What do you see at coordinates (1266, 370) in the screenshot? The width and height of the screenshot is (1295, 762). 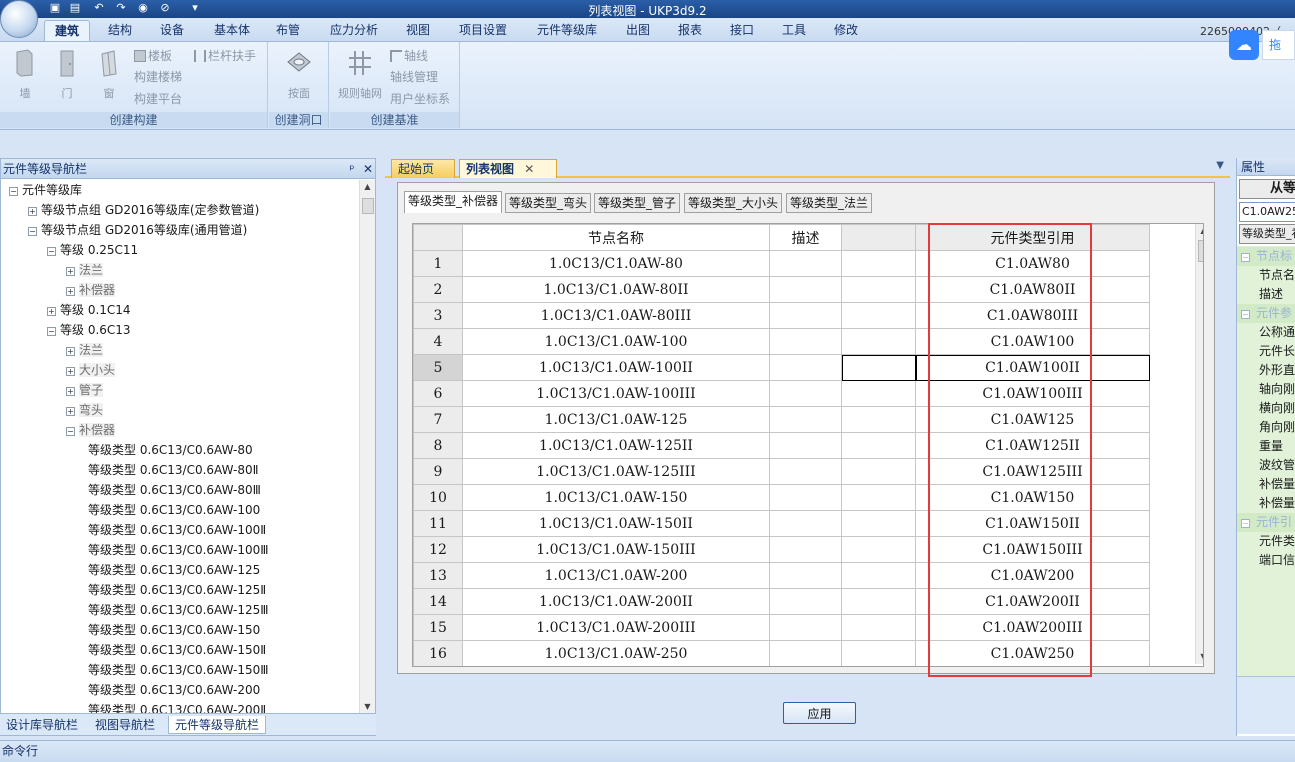 I see `property-row: 外形直` at bounding box center [1266, 370].